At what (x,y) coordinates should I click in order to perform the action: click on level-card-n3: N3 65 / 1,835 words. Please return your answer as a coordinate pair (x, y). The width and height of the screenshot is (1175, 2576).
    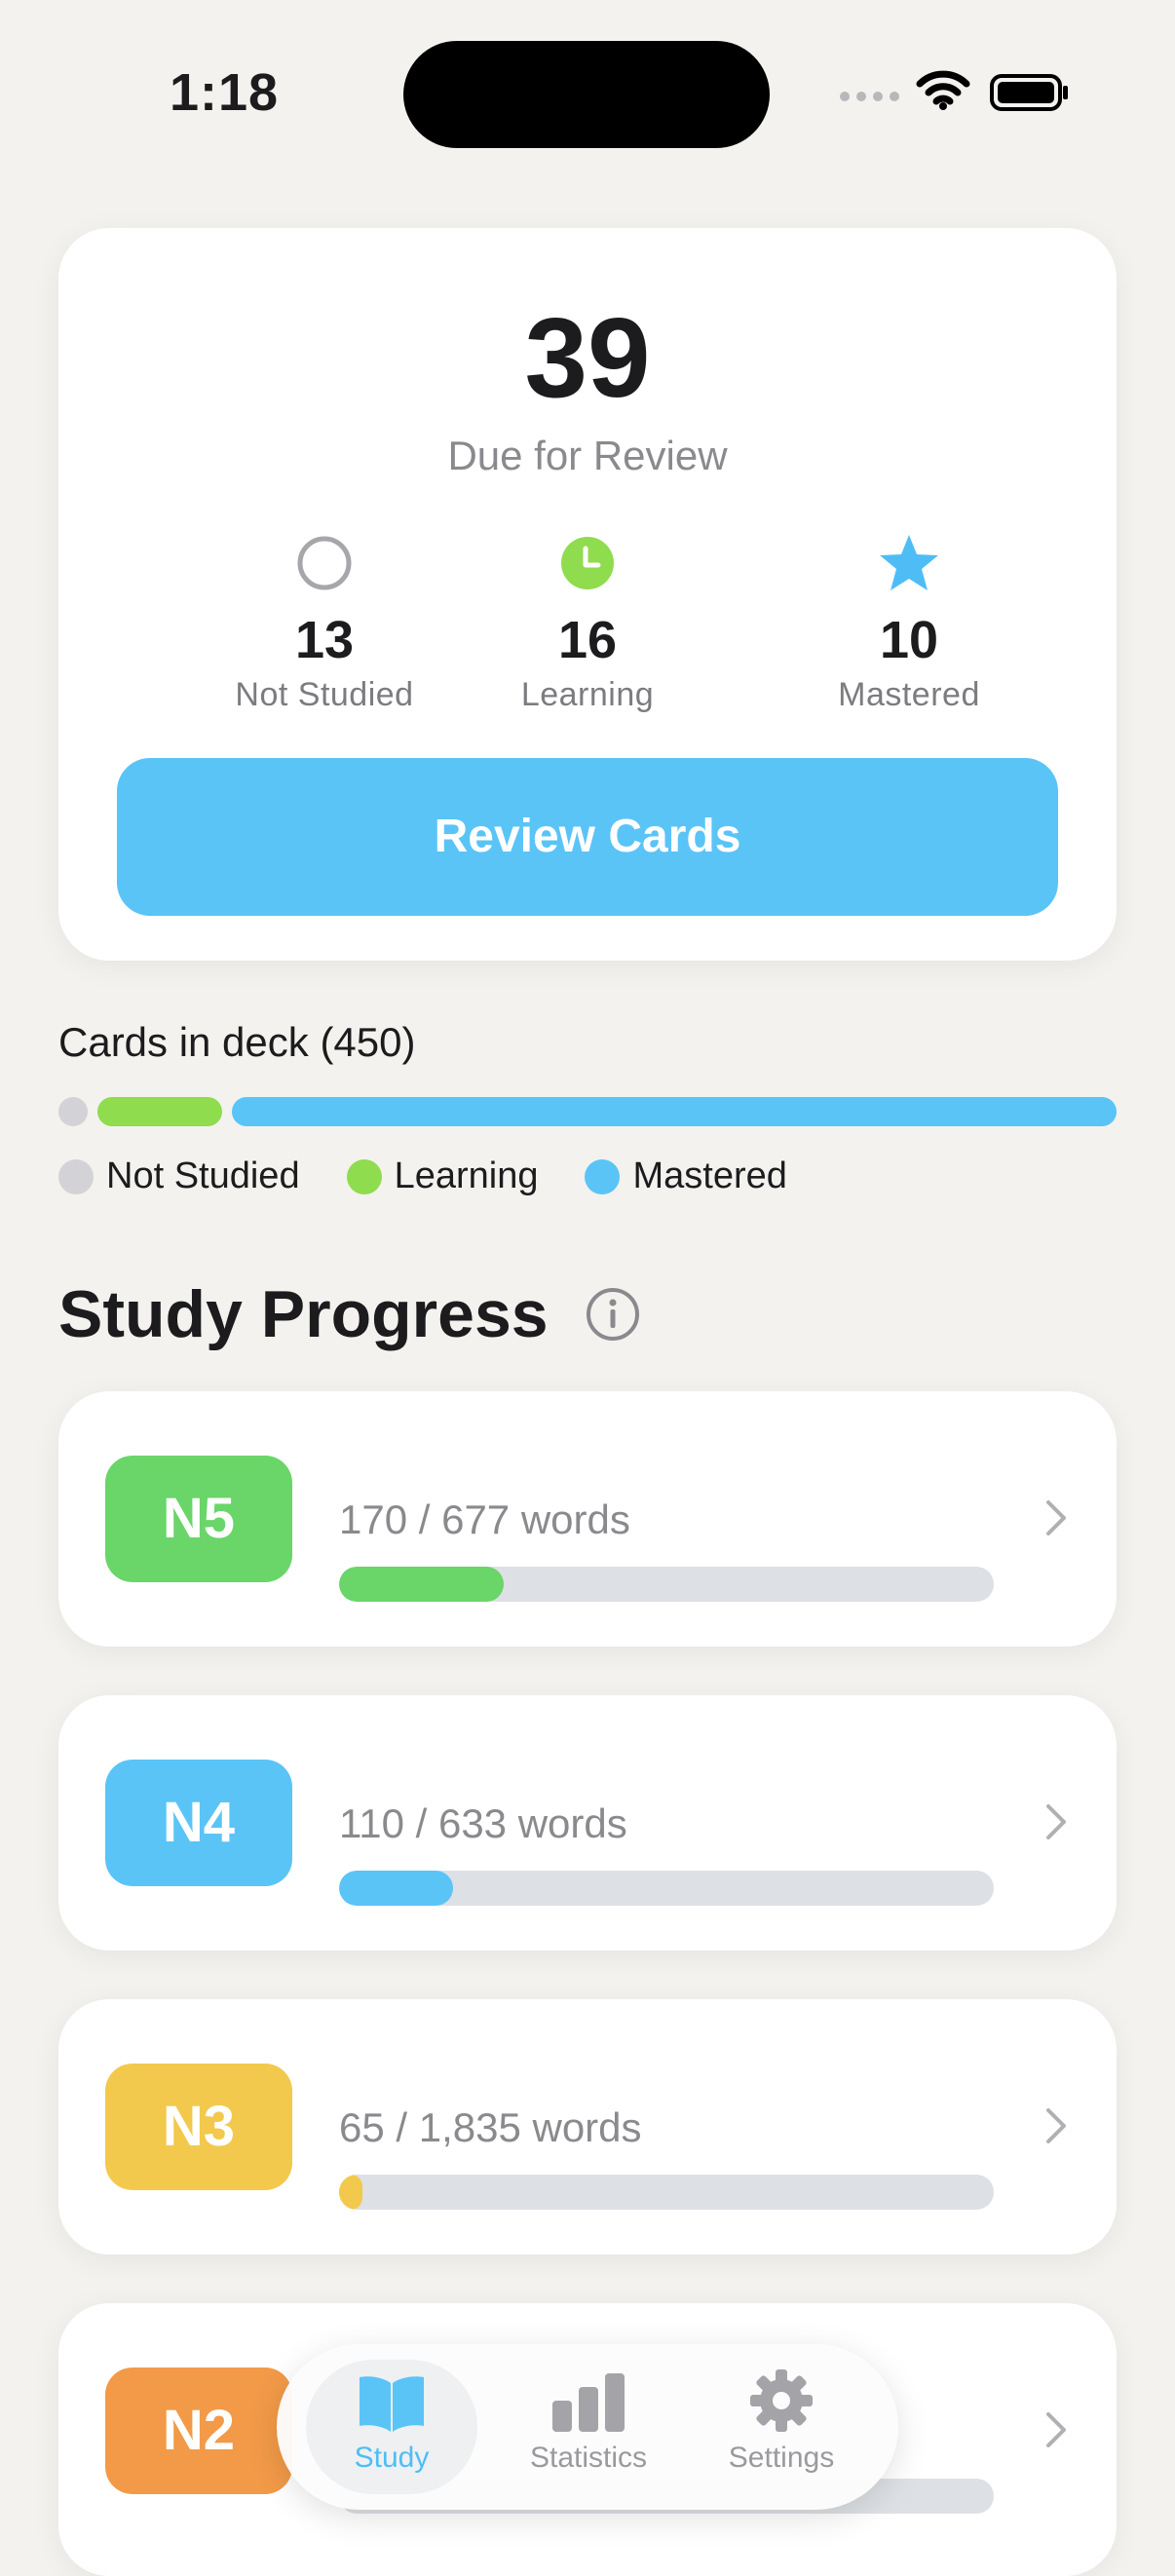
    Looking at the image, I should click on (587, 2126).